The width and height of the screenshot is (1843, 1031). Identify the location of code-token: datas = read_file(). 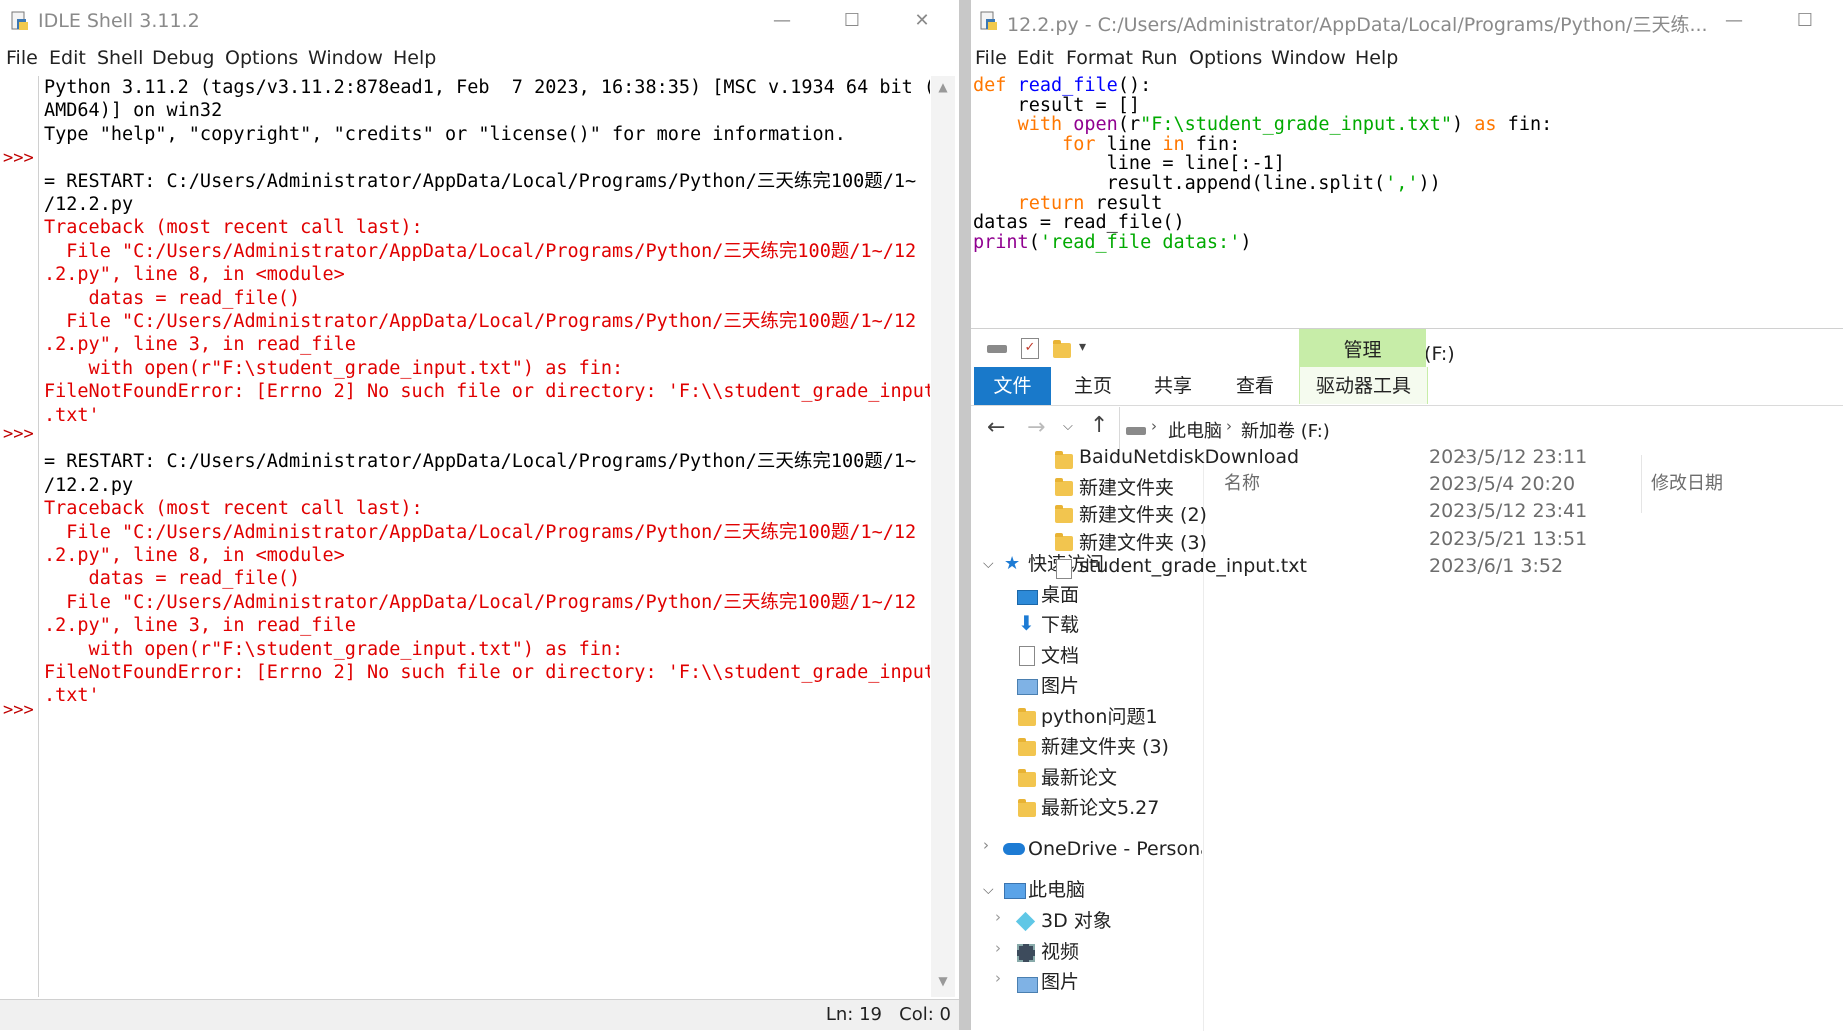
(1079, 223).